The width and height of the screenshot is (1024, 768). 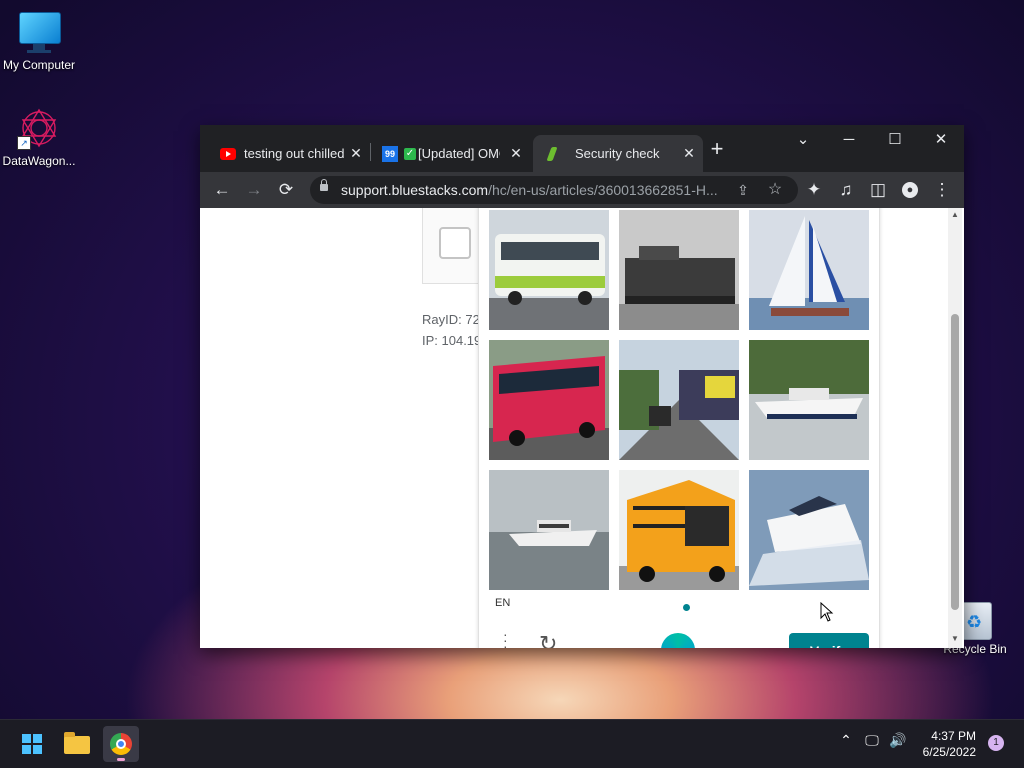 I want to click on lock-icon, so click(x=324, y=185).